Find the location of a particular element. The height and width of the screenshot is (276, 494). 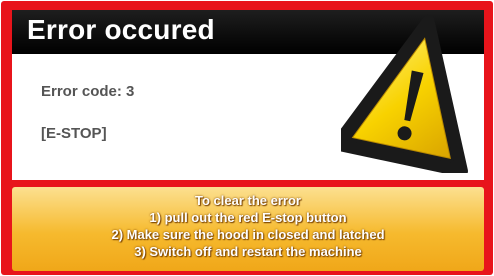

instruction-step-3: 3) Switch off and restart the machine is located at coordinates (248, 251).